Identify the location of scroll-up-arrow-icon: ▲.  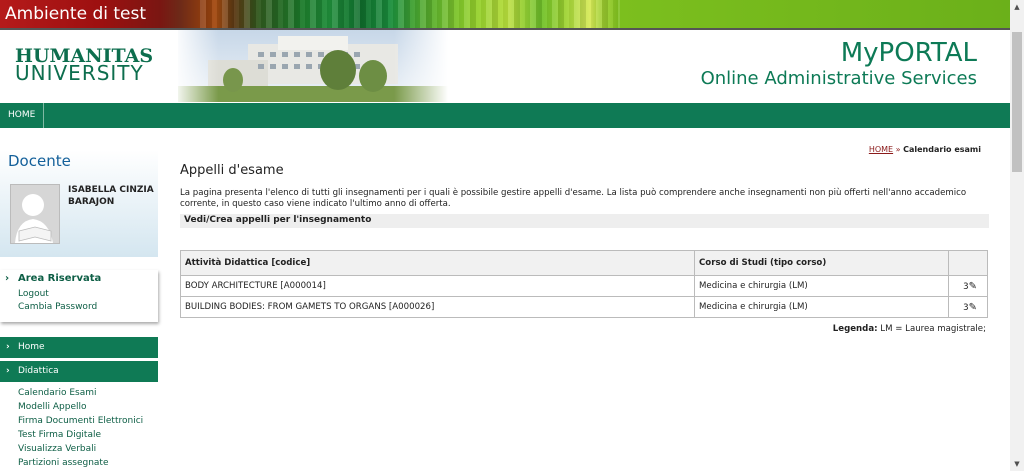
(1017, 7).